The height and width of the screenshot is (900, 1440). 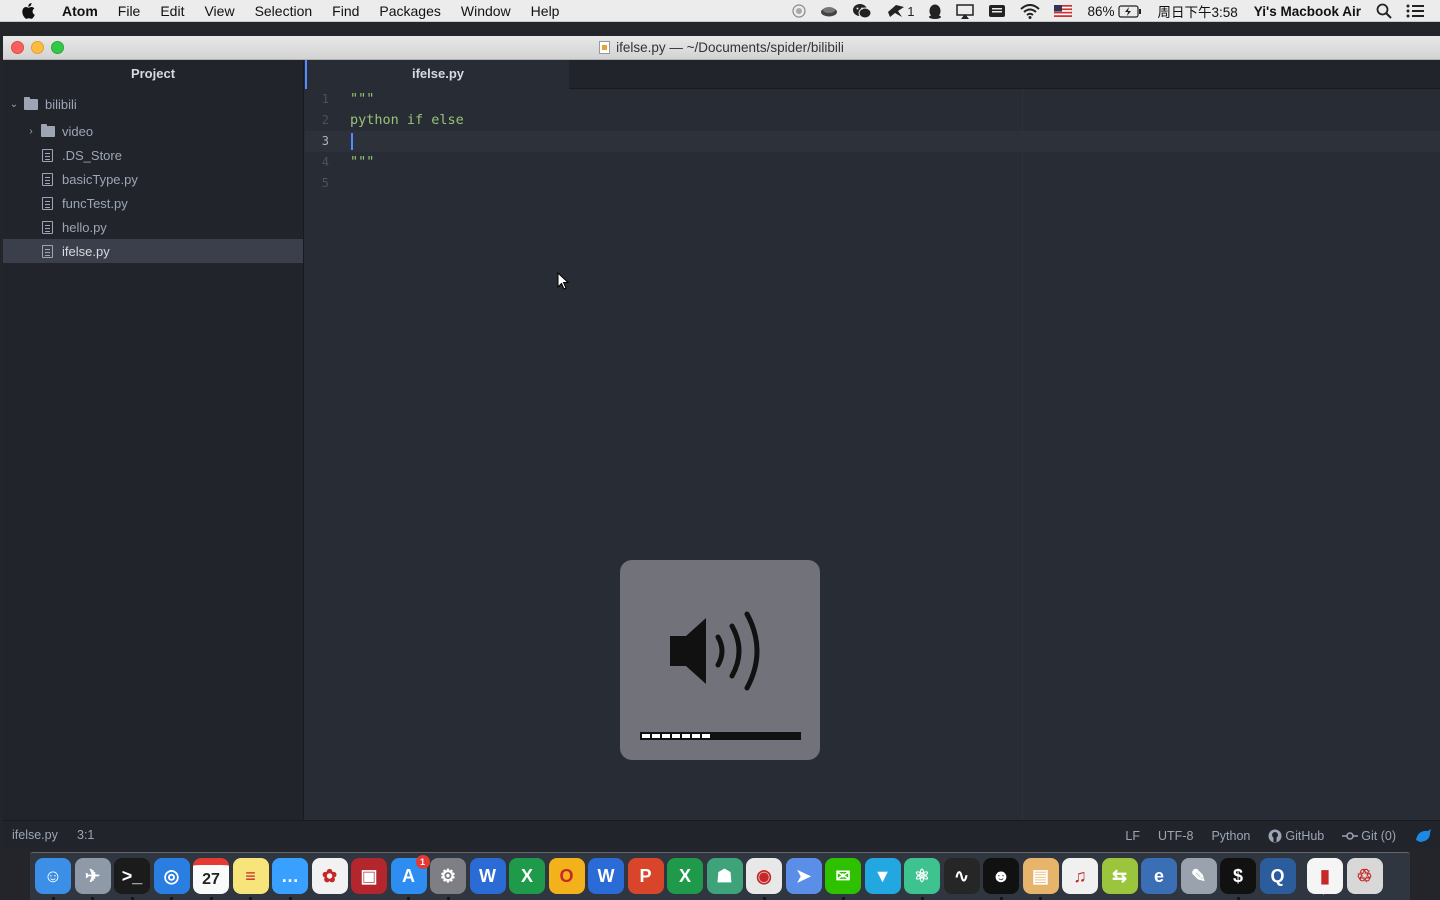 I want to click on dock-system-preferences-icon: ⚙, so click(x=448, y=876).